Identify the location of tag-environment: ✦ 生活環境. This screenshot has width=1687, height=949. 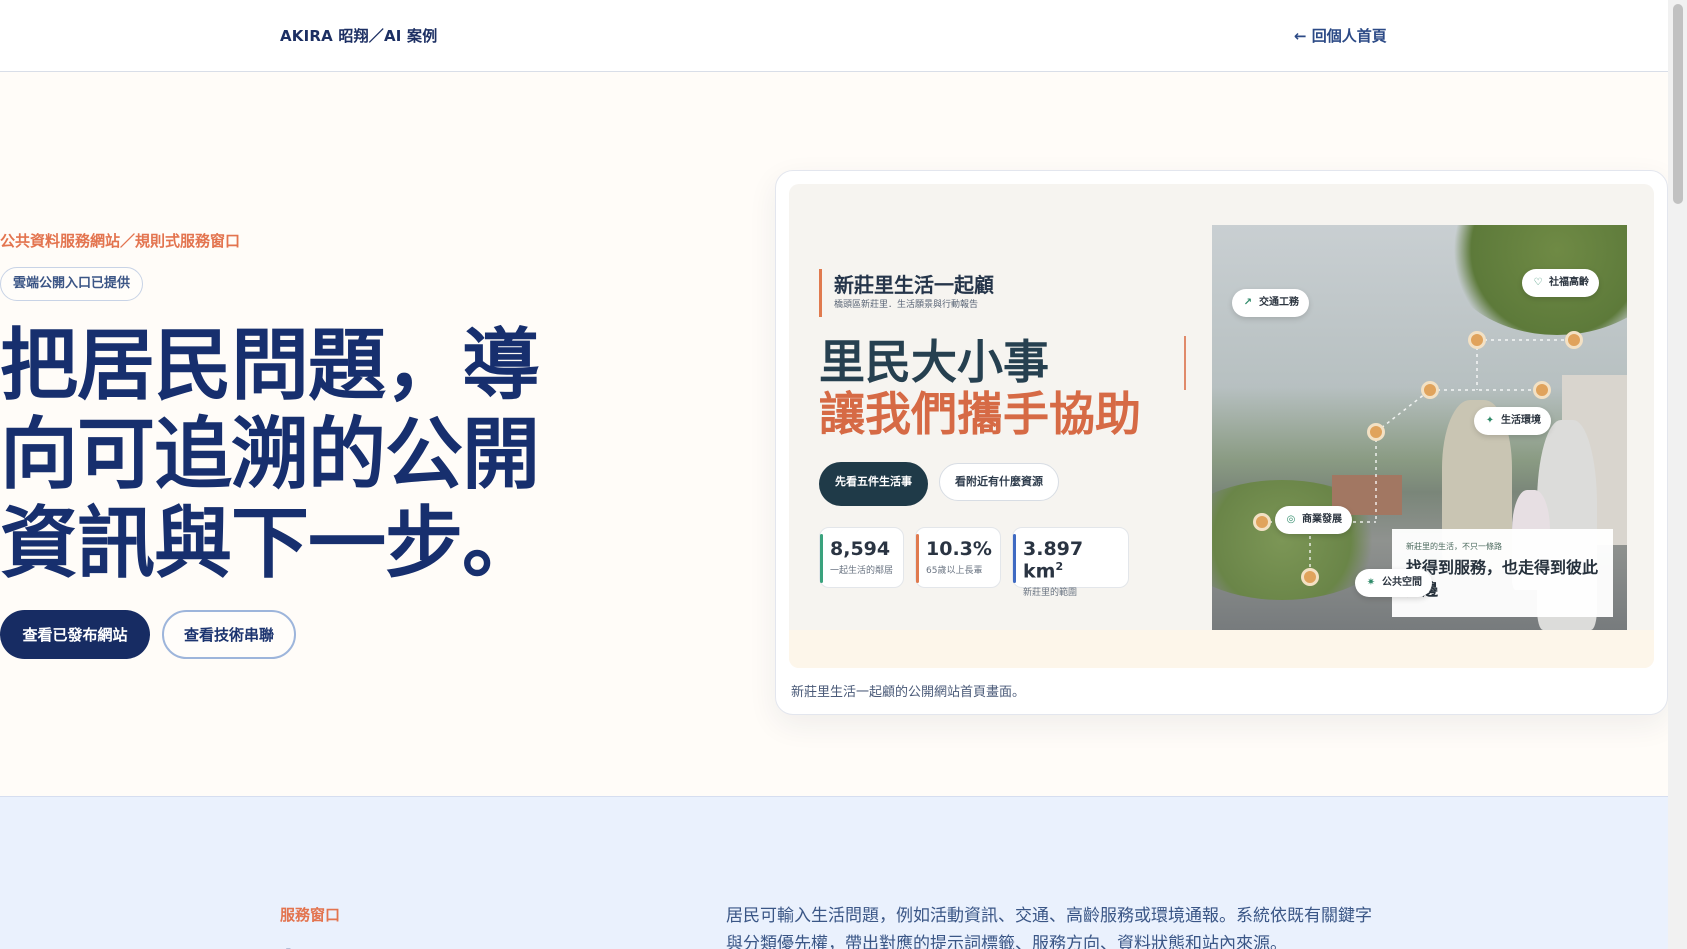
(1512, 421).